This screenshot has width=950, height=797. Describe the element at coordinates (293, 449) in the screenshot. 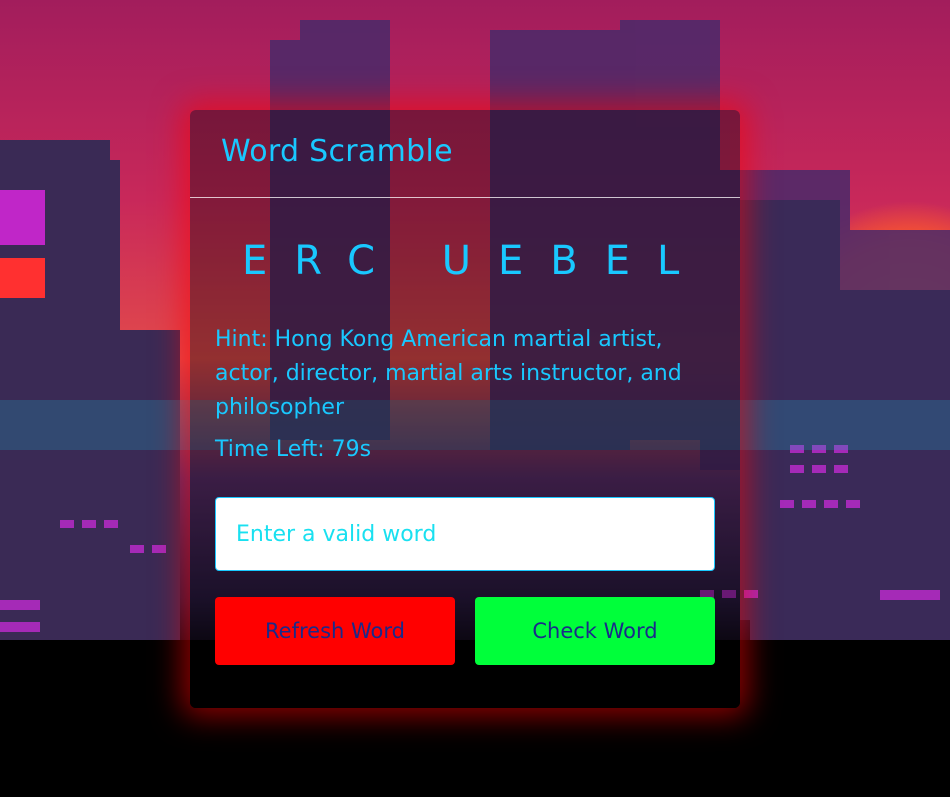

I see `time-left: Time Left: 79s` at that location.